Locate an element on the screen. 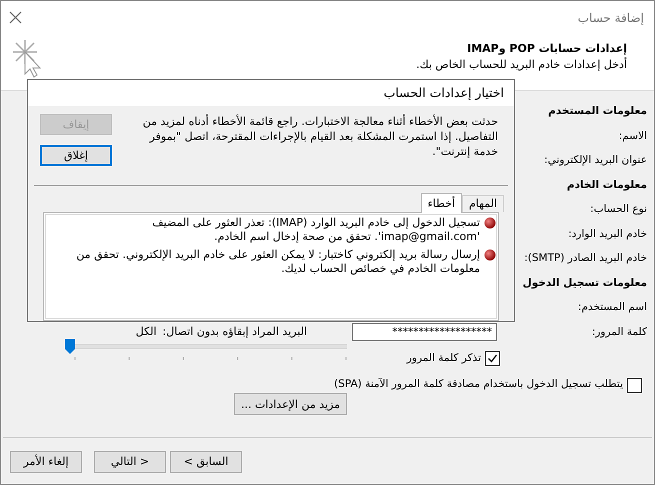 This screenshot has height=485, width=655. close-icon is located at coordinates (15, 17).